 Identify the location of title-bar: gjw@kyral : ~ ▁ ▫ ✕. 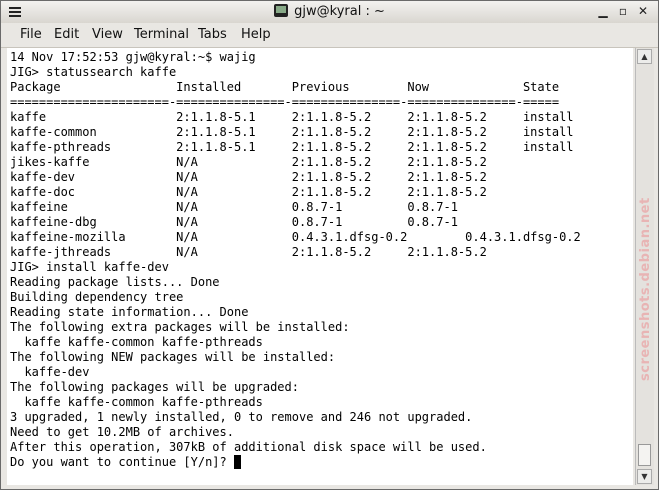
(329, 12).